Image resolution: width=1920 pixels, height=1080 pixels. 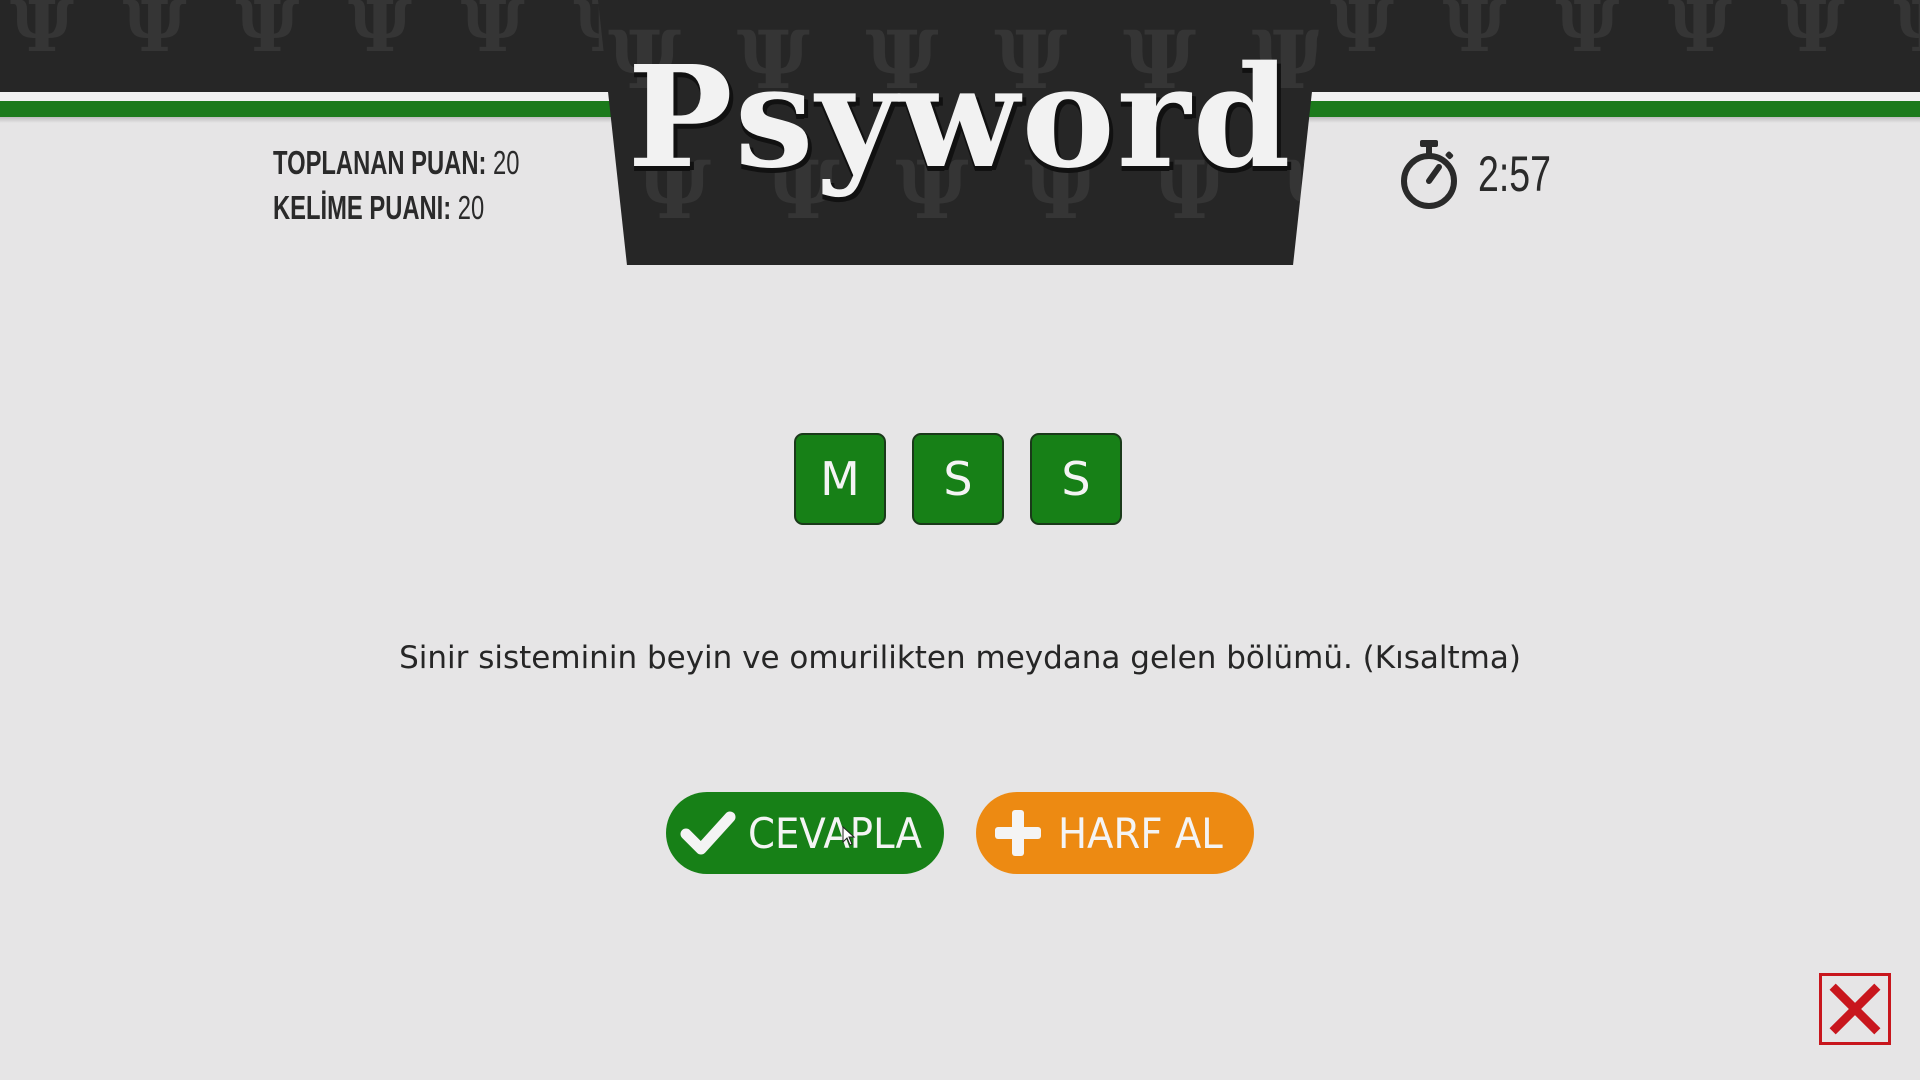 What do you see at coordinates (471, 207) in the screenshot?
I see `word-score-value: 20` at bounding box center [471, 207].